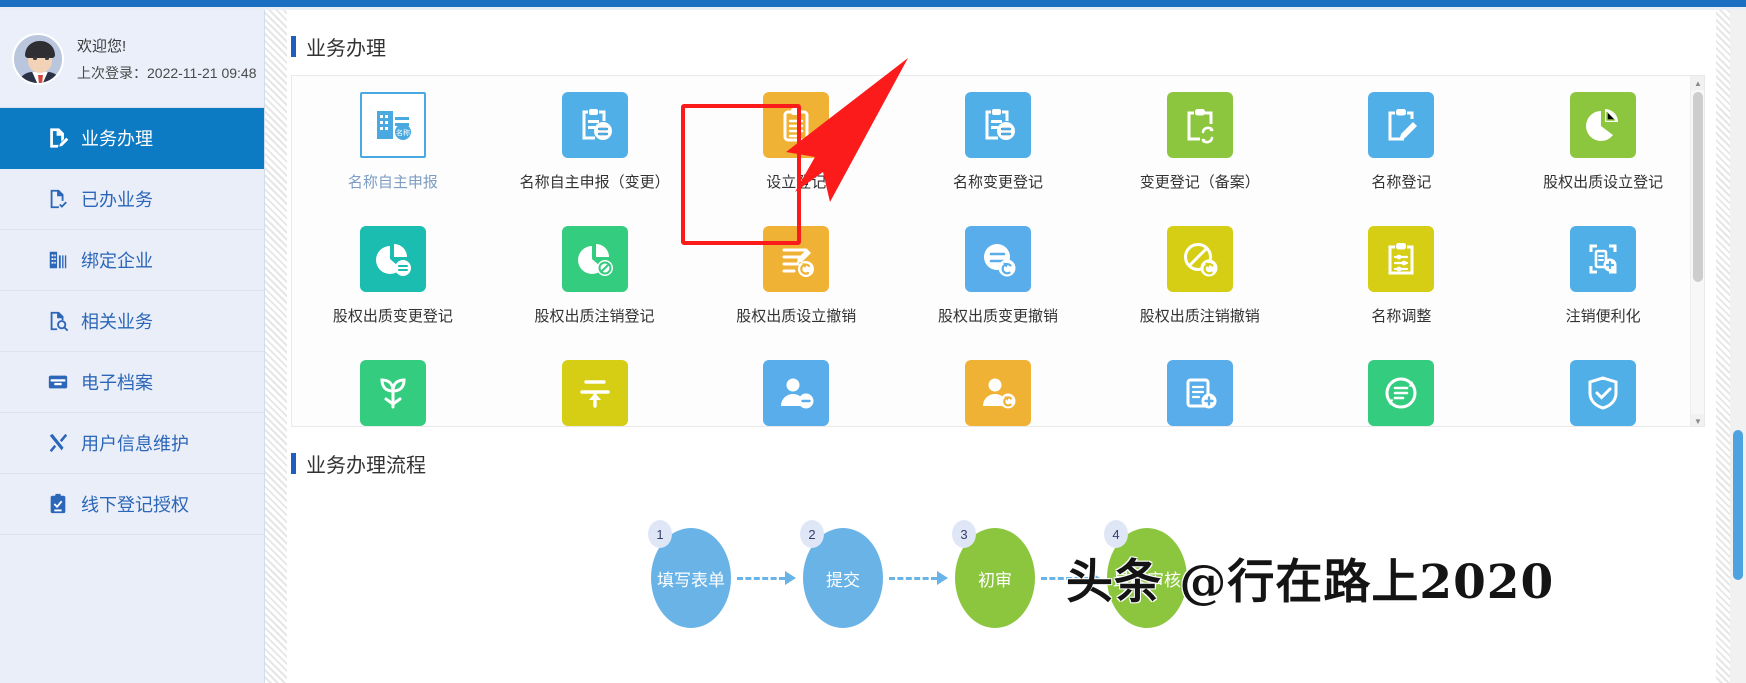 Image resolution: width=1746 pixels, height=683 pixels. What do you see at coordinates (132, 199) in the screenshot?
I see `sidebar-item-2: 已办业务` at bounding box center [132, 199].